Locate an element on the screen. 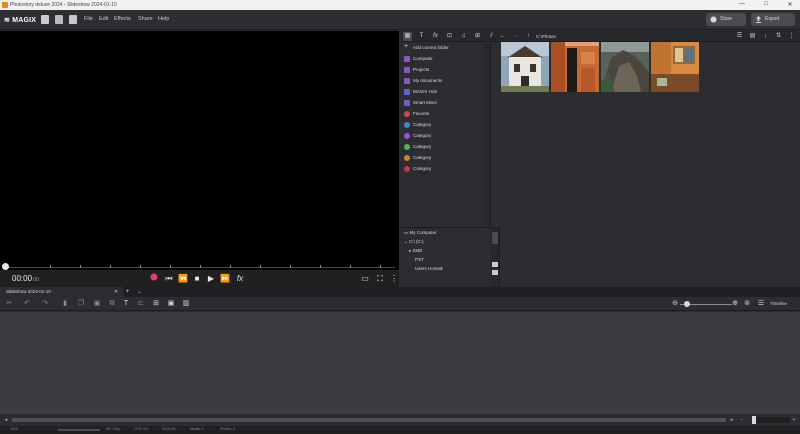 This screenshot has height=434, width=800. menu-share: Share is located at coordinates (145, 19).